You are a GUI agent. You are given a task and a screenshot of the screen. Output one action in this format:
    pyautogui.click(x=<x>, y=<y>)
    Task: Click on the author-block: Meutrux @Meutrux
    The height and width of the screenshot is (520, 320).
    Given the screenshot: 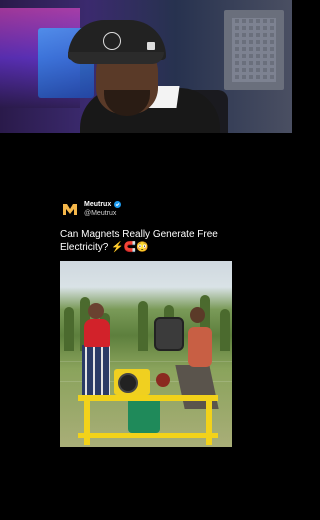 What is the action you would take?
    pyautogui.click(x=103, y=209)
    